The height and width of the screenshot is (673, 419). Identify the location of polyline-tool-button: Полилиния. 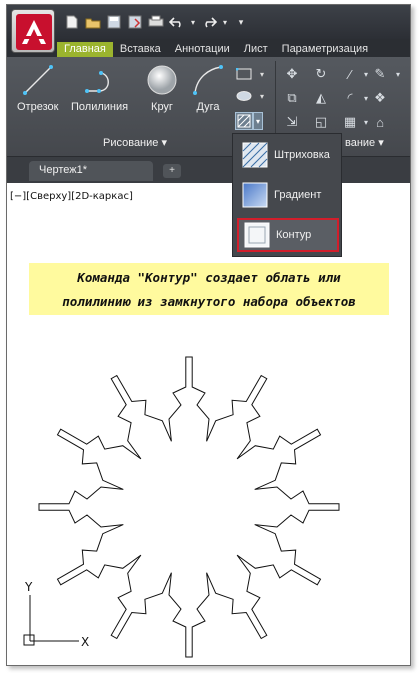
(99, 88).